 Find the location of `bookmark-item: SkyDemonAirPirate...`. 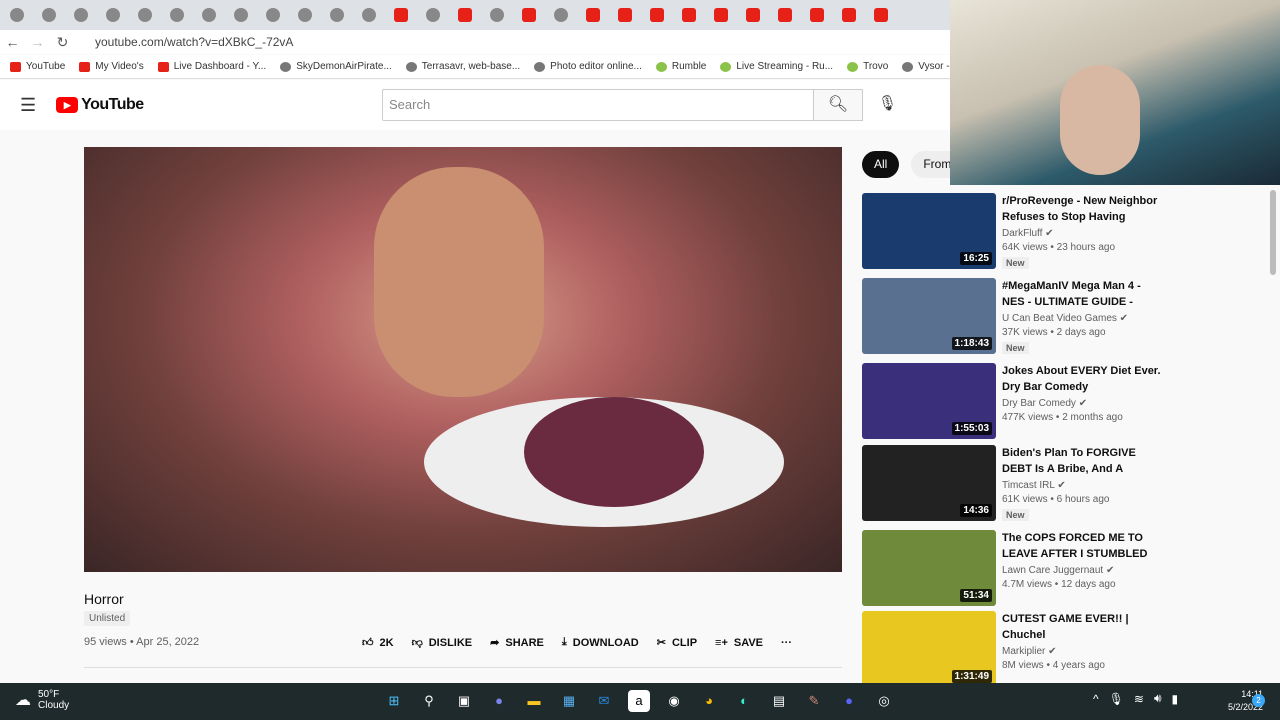

bookmark-item: SkyDemonAirPirate... is located at coordinates (336, 66).